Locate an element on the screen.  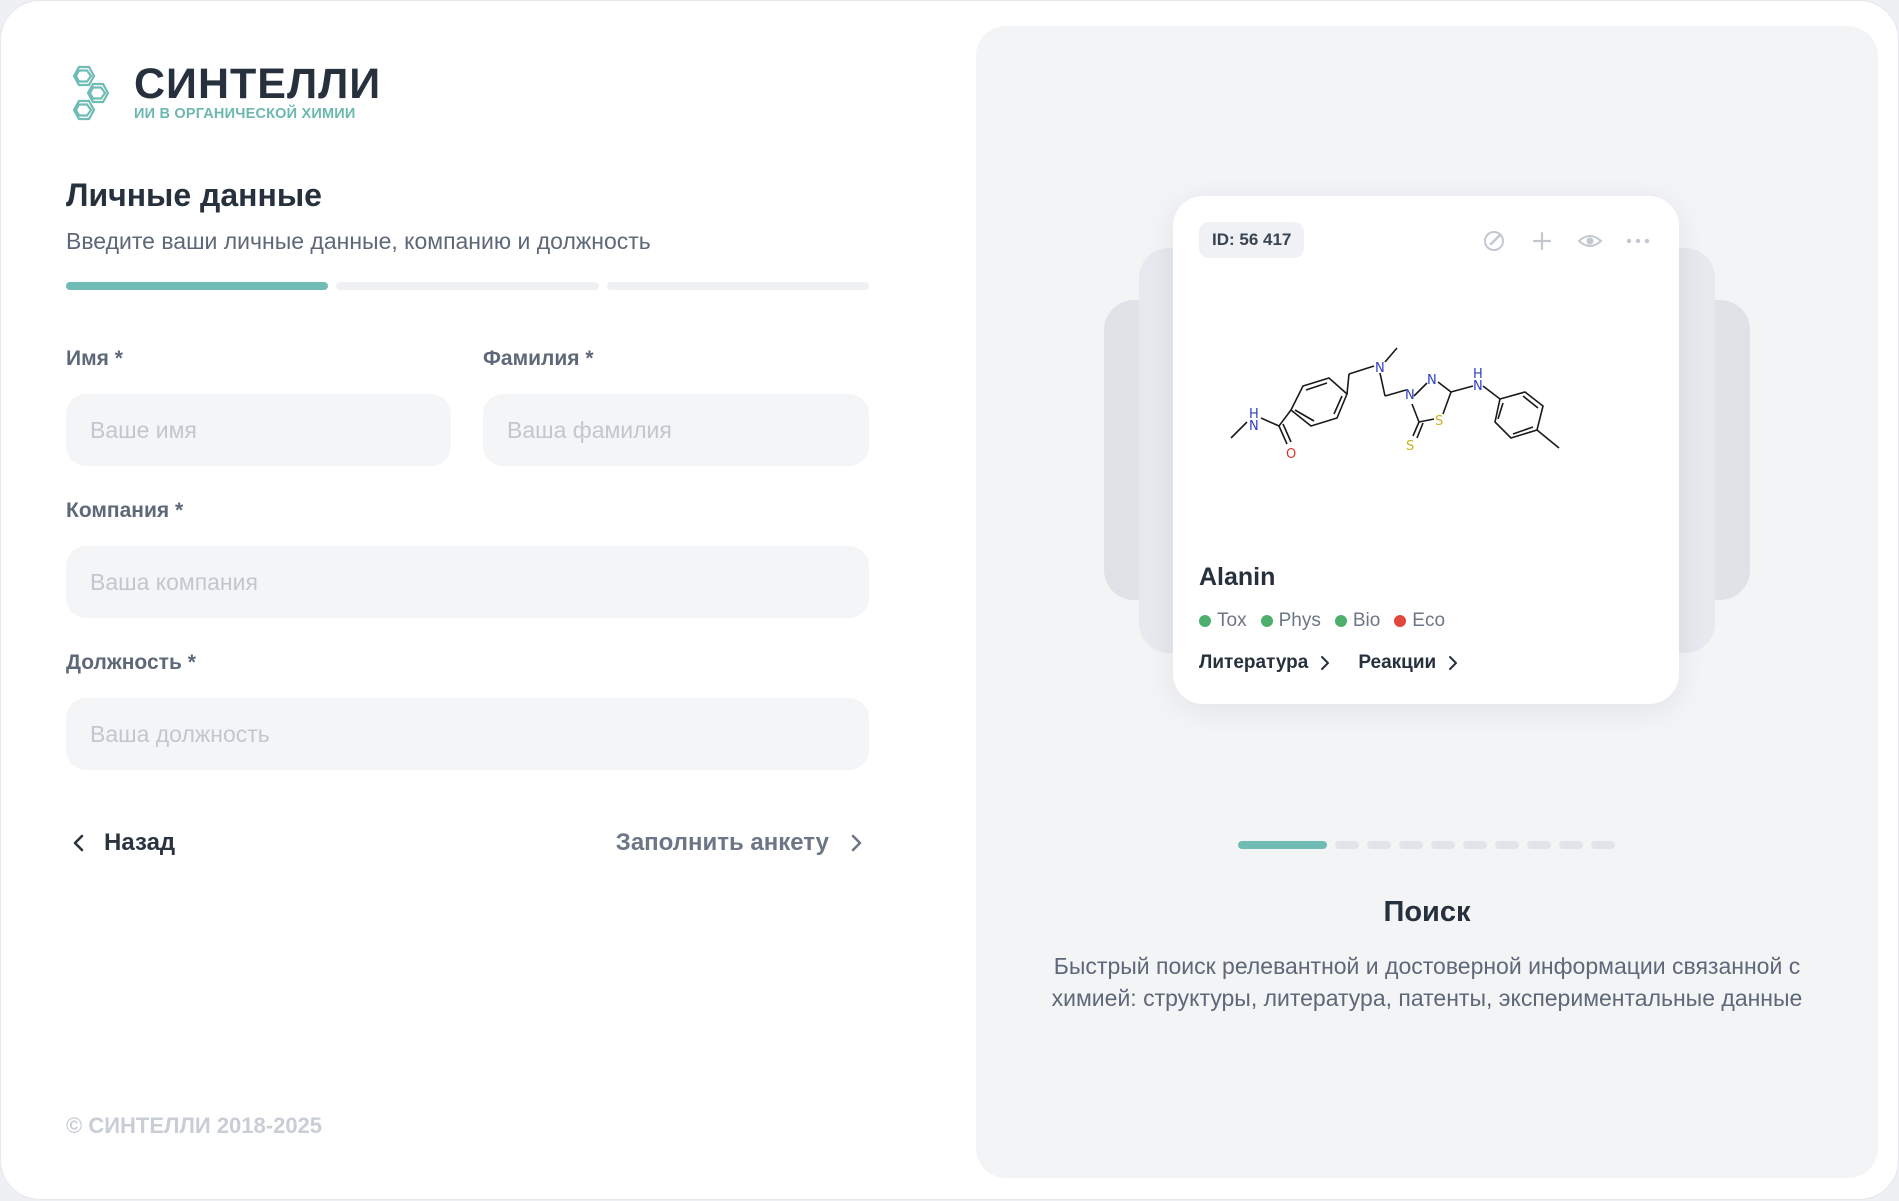
reactions-link-label: Реакции is located at coordinates (1397, 662).